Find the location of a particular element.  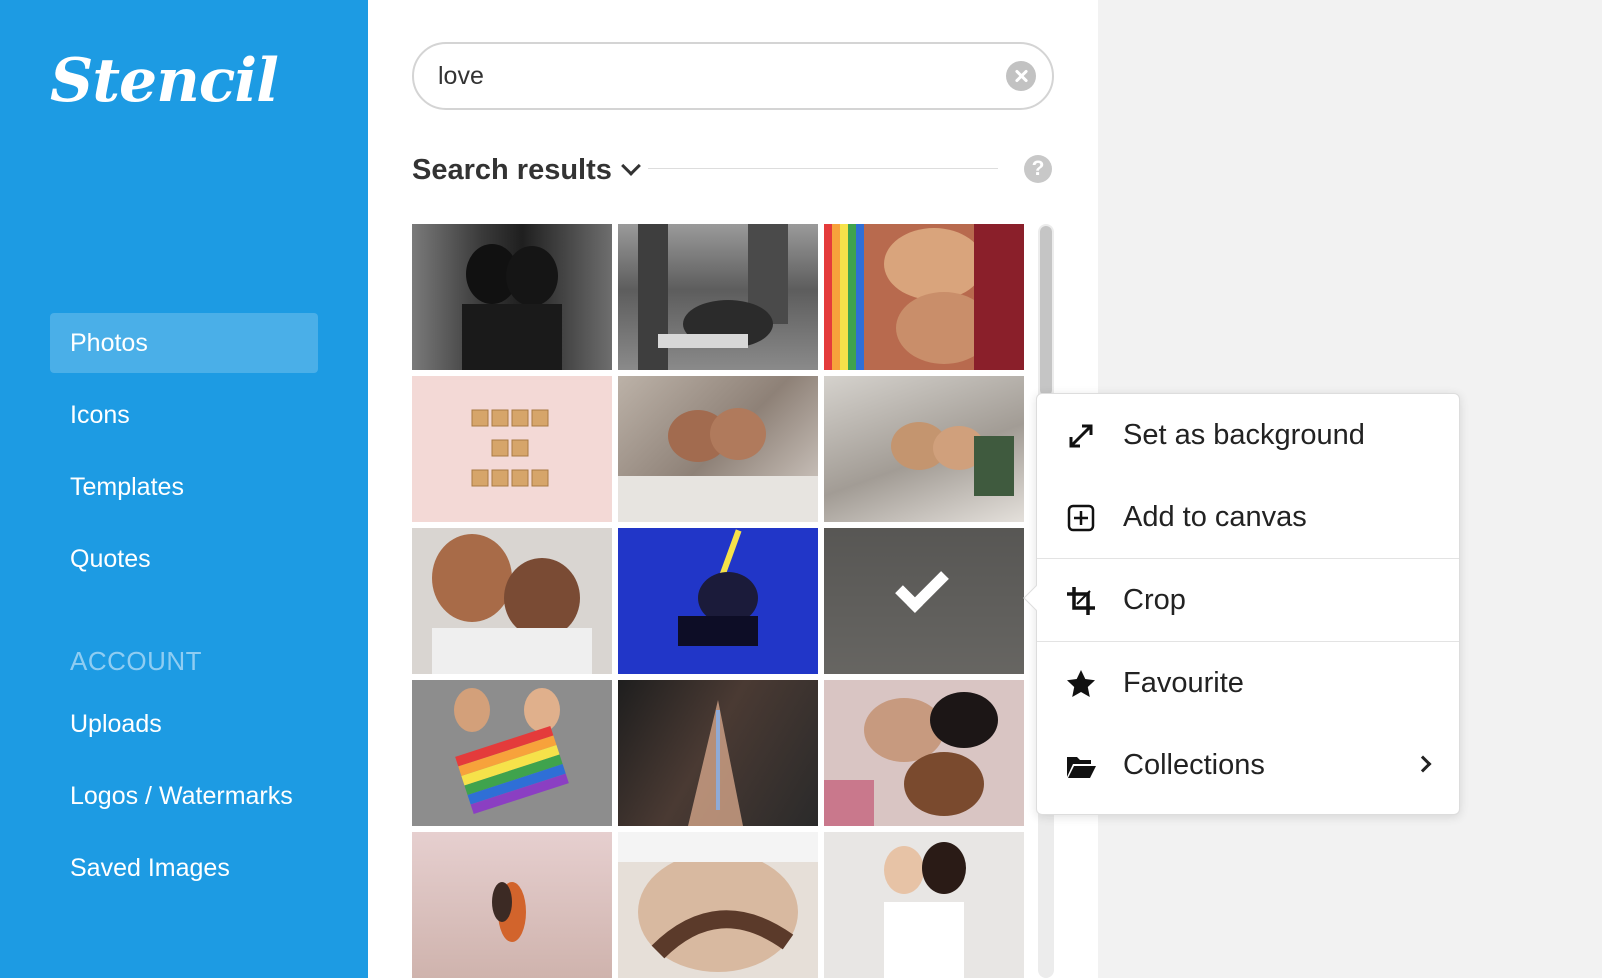

chevron-down-icon is located at coordinates (630, 166).